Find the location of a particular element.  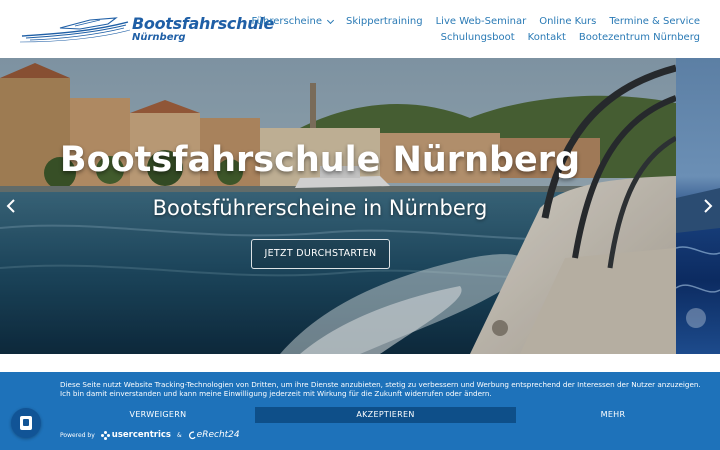

site-logo: Bootsfahrschule Nürnberg is located at coordinates (147, 29).